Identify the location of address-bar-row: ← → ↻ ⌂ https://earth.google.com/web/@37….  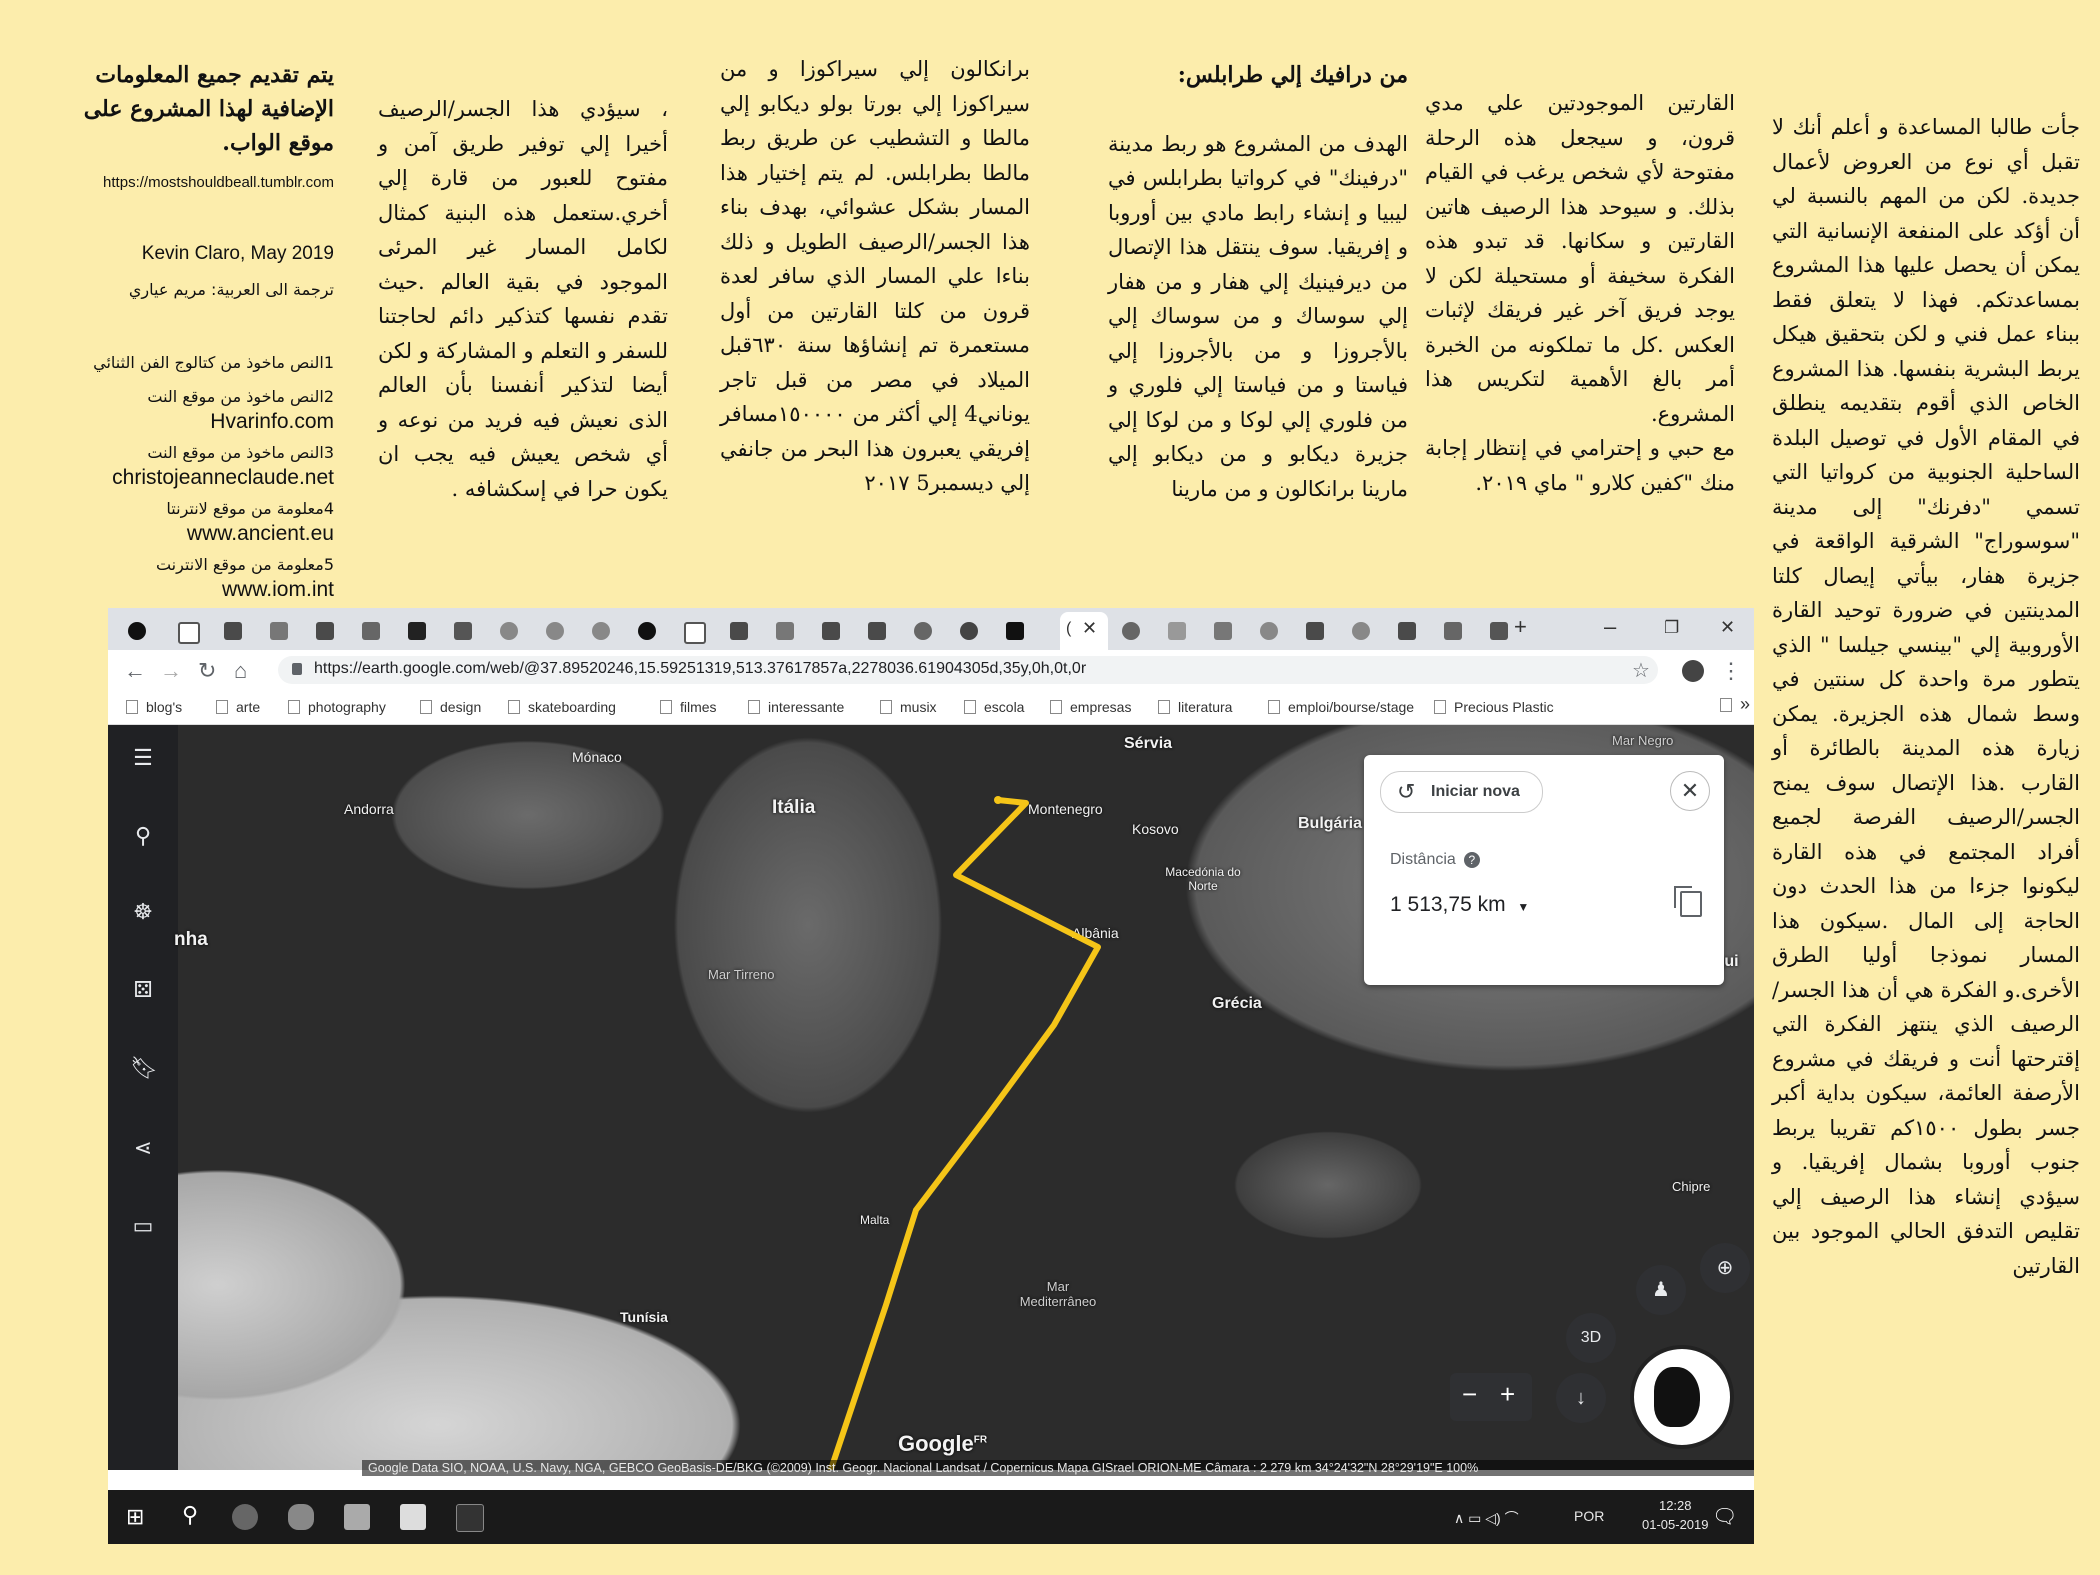
(931, 670).